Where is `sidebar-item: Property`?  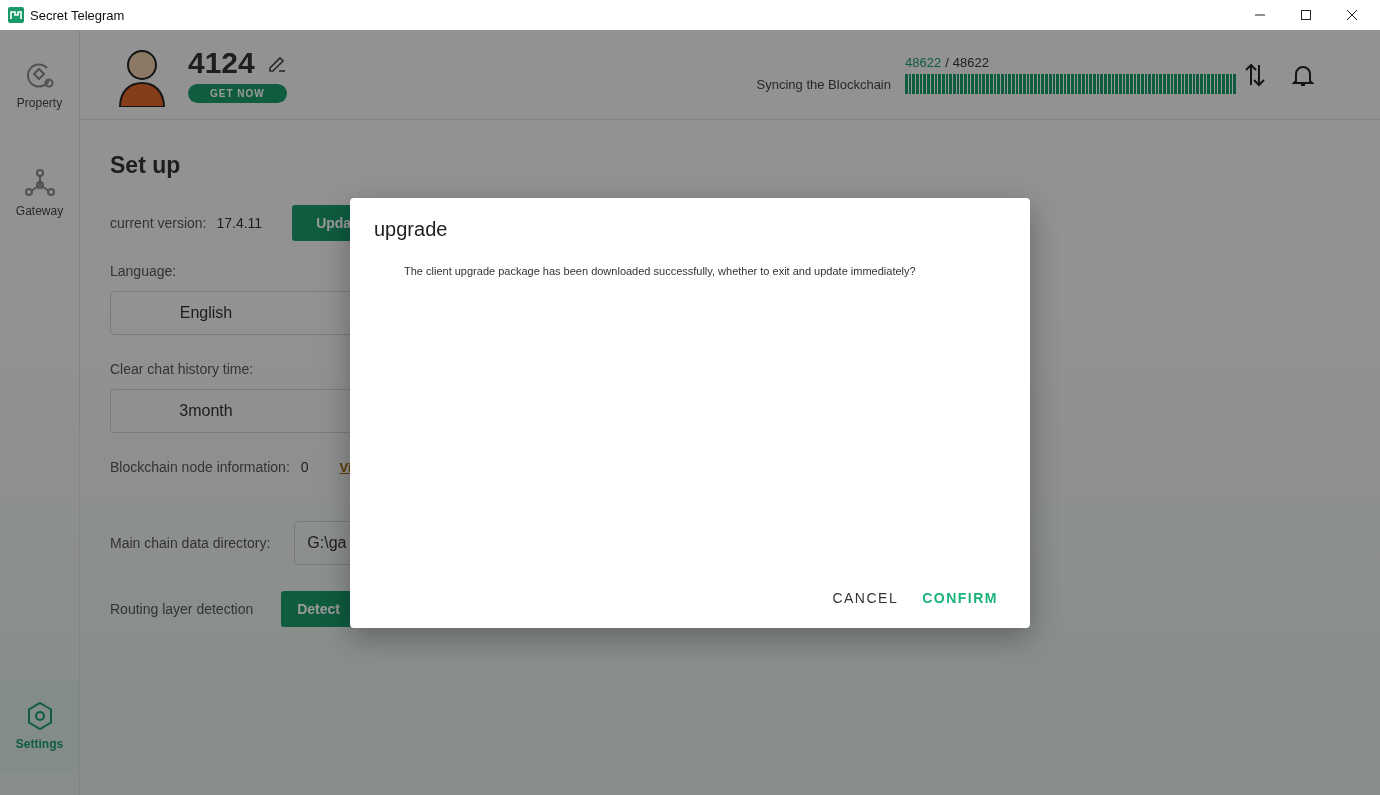
sidebar-item: Property is located at coordinates (39, 85).